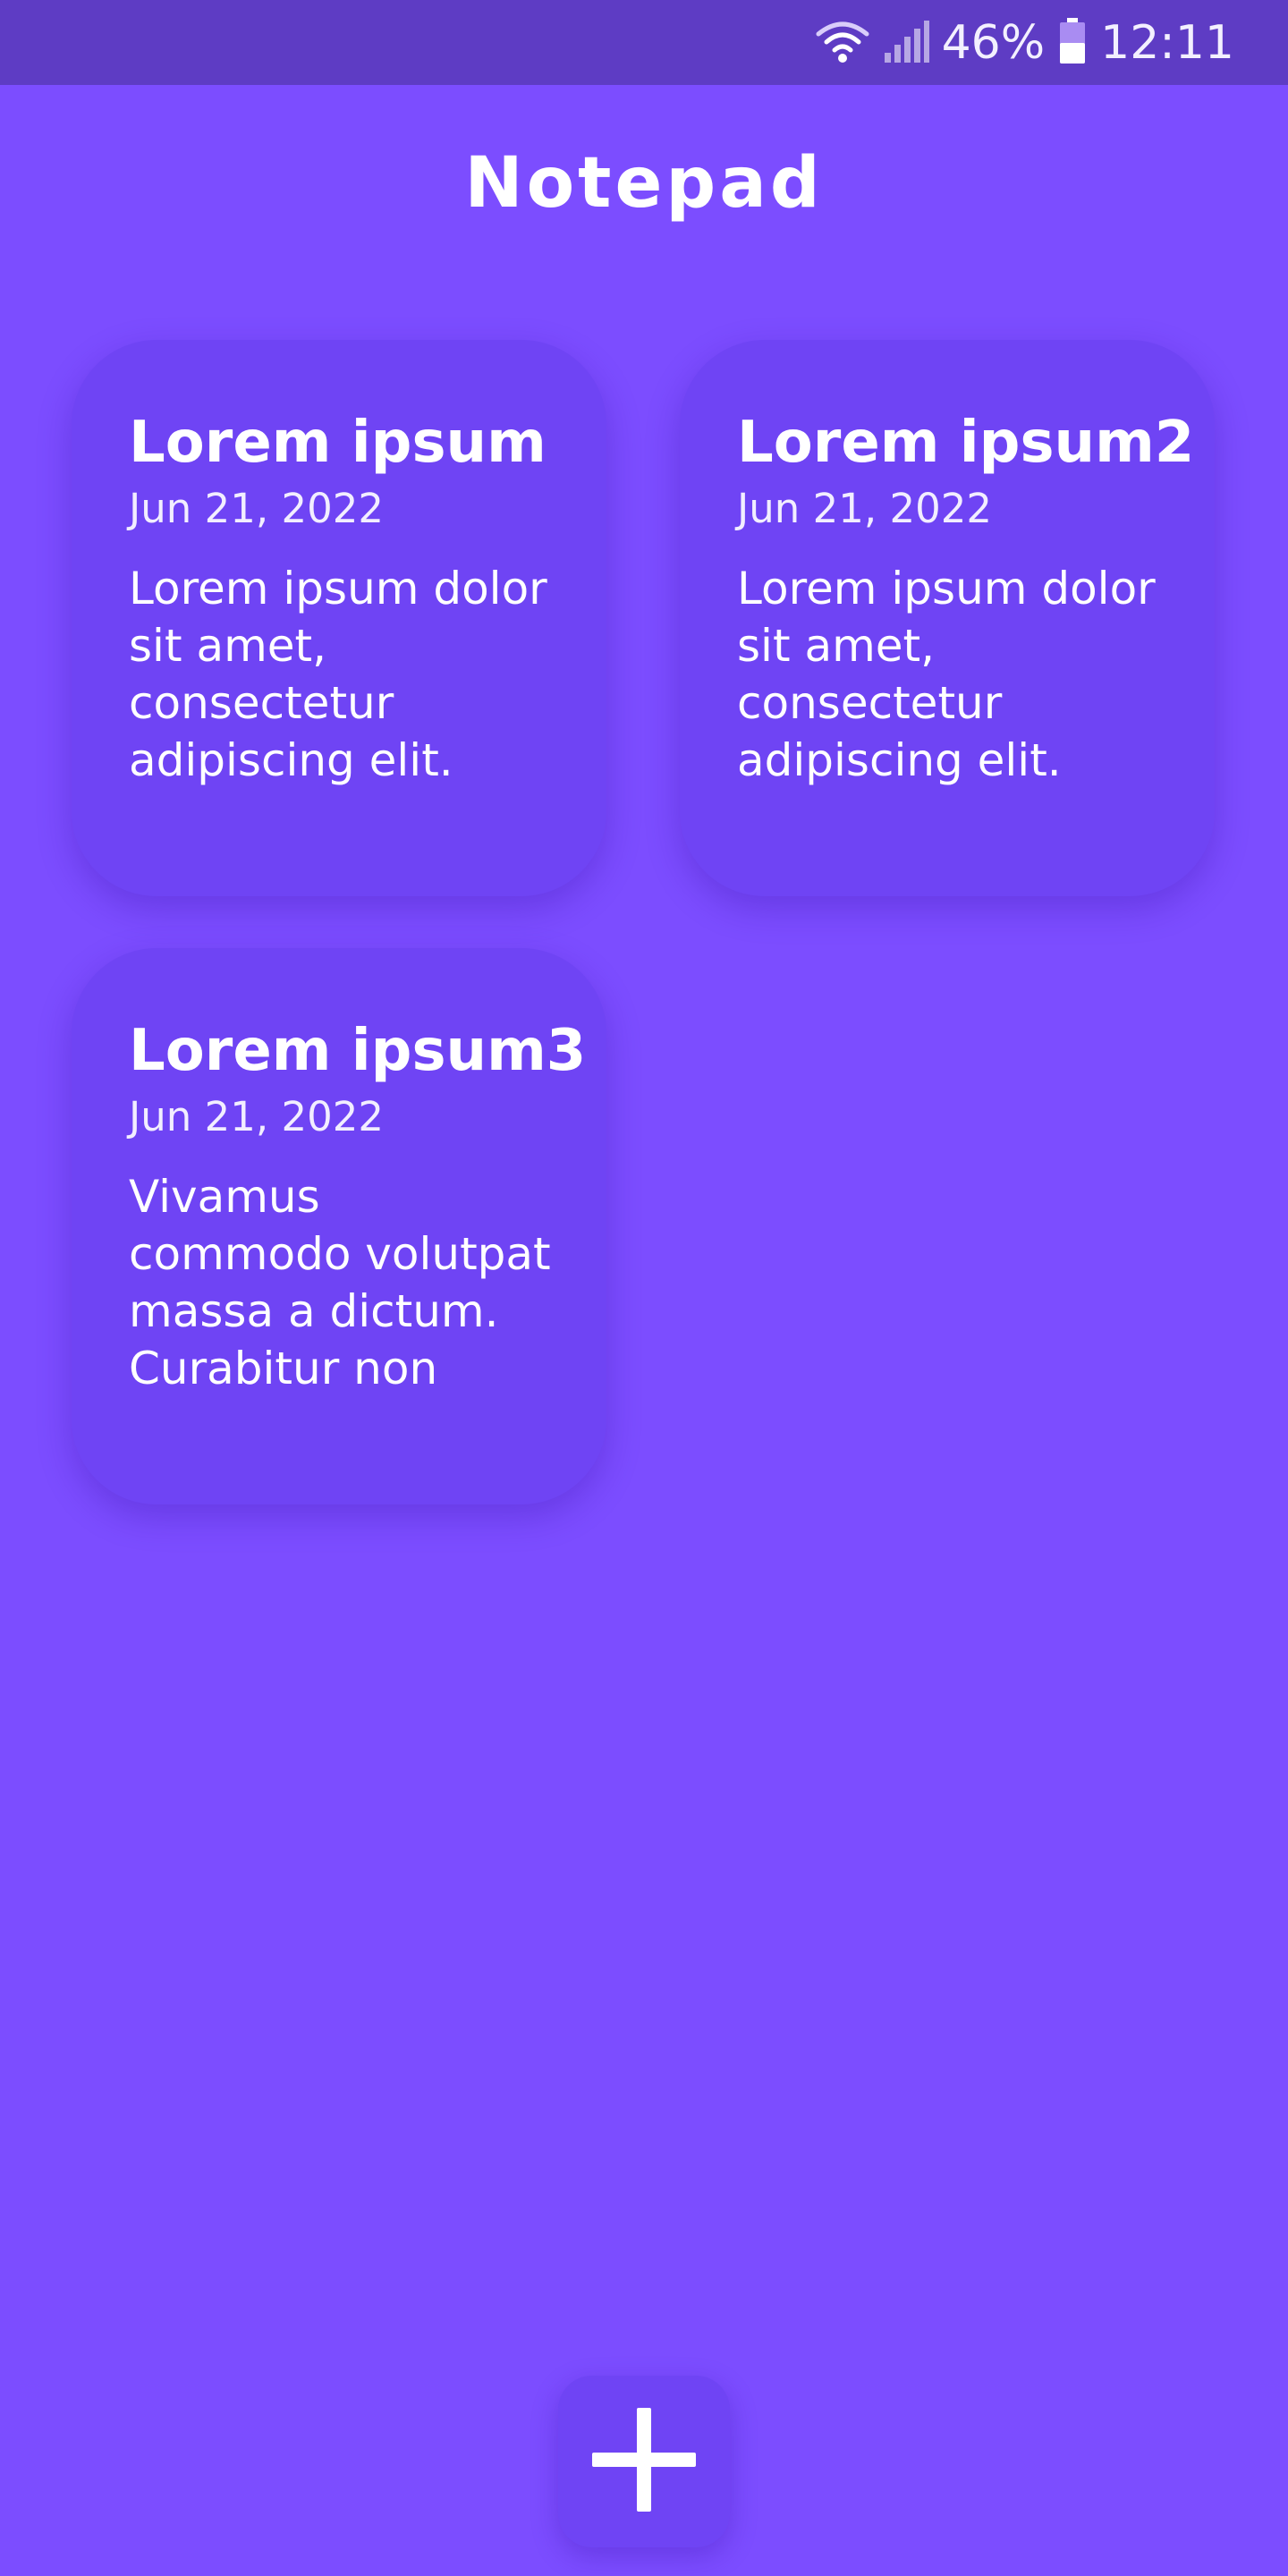 This screenshot has width=1288, height=2576. I want to click on page-title: Notepad, so click(644, 183).